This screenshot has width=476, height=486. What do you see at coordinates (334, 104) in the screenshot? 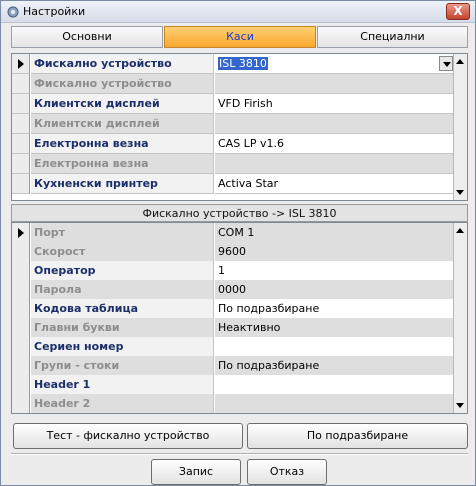
I see `device-value: VFD Firish` at bounding box center [334, 104].